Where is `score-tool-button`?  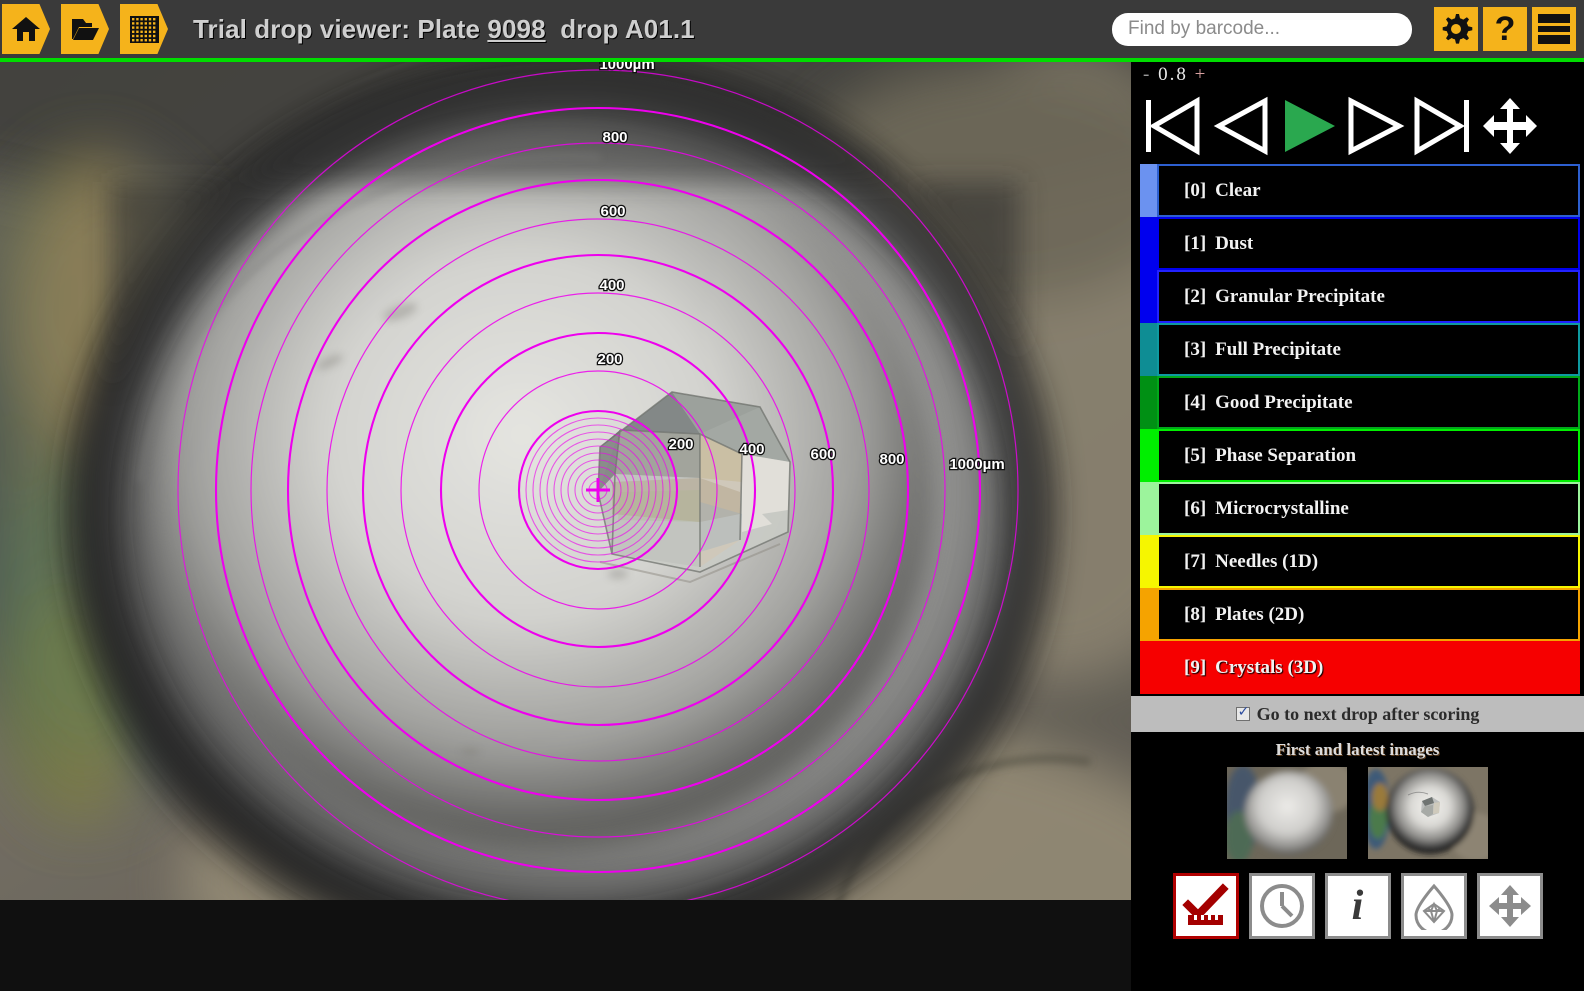 score-tool-button is located at coordinates (1205, 906).